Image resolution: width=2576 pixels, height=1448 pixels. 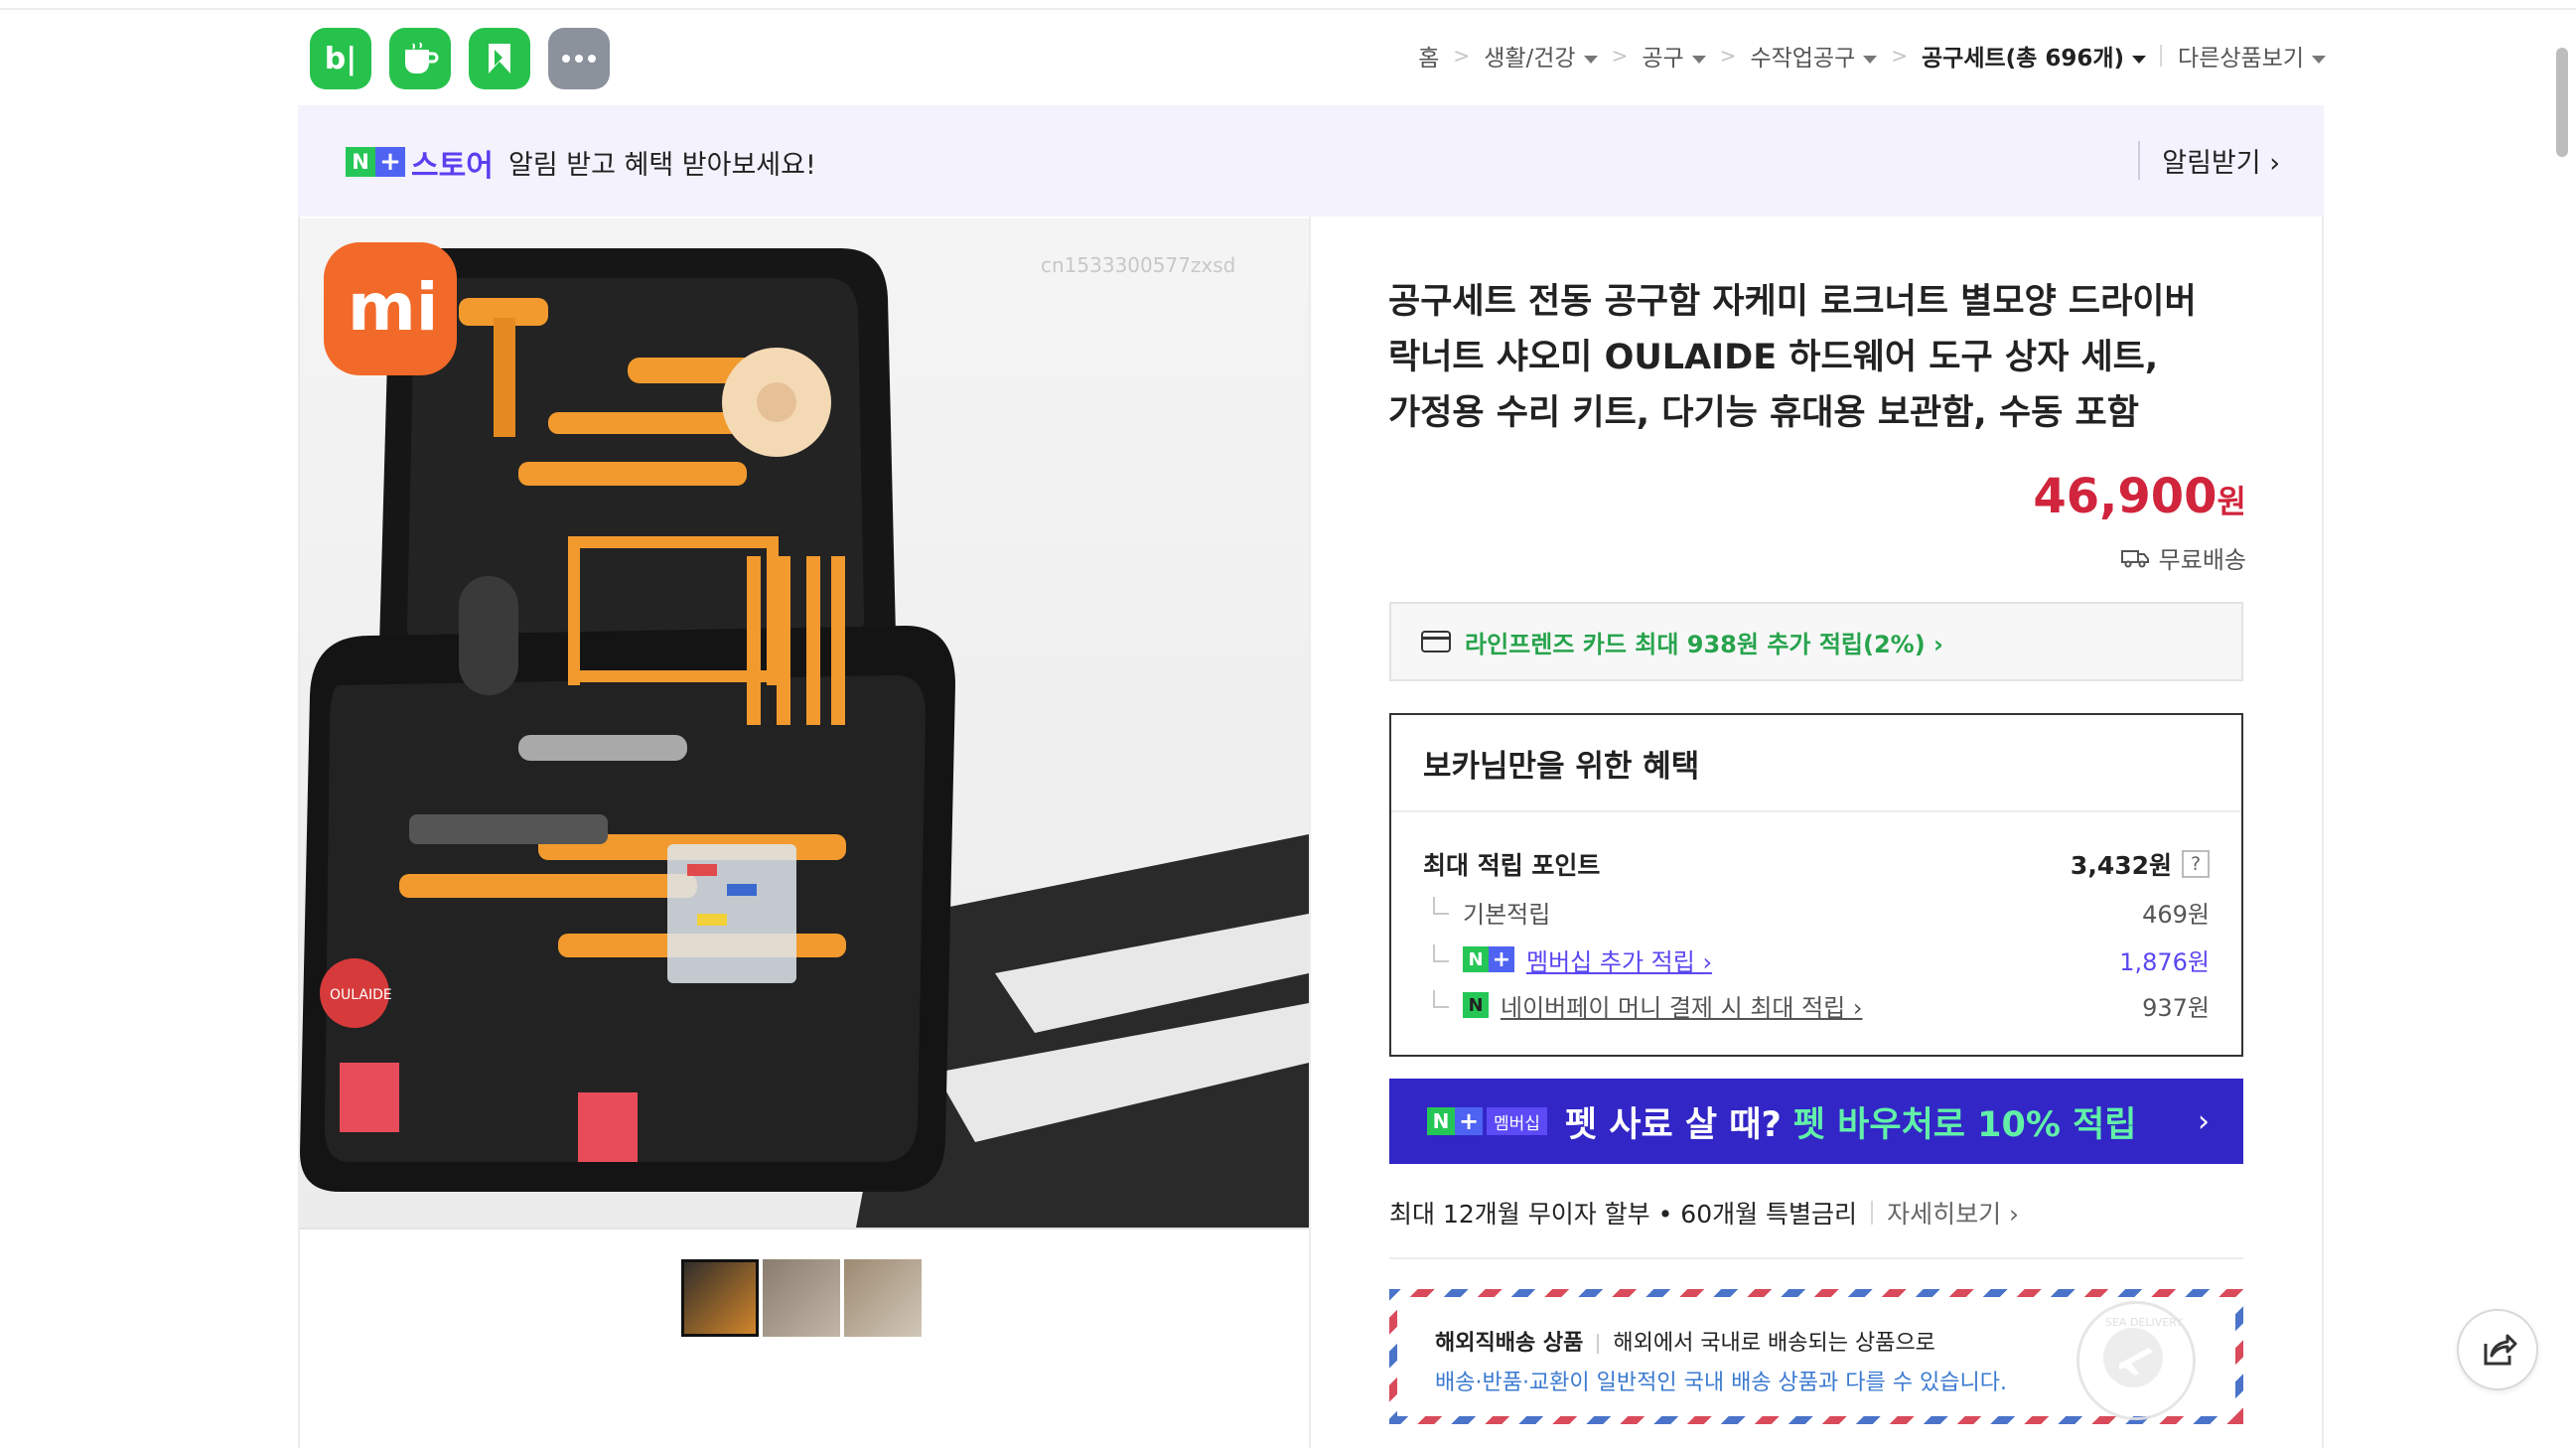 I want to click on chevron-right-icon: ›, so click(x=2204, y=1121).